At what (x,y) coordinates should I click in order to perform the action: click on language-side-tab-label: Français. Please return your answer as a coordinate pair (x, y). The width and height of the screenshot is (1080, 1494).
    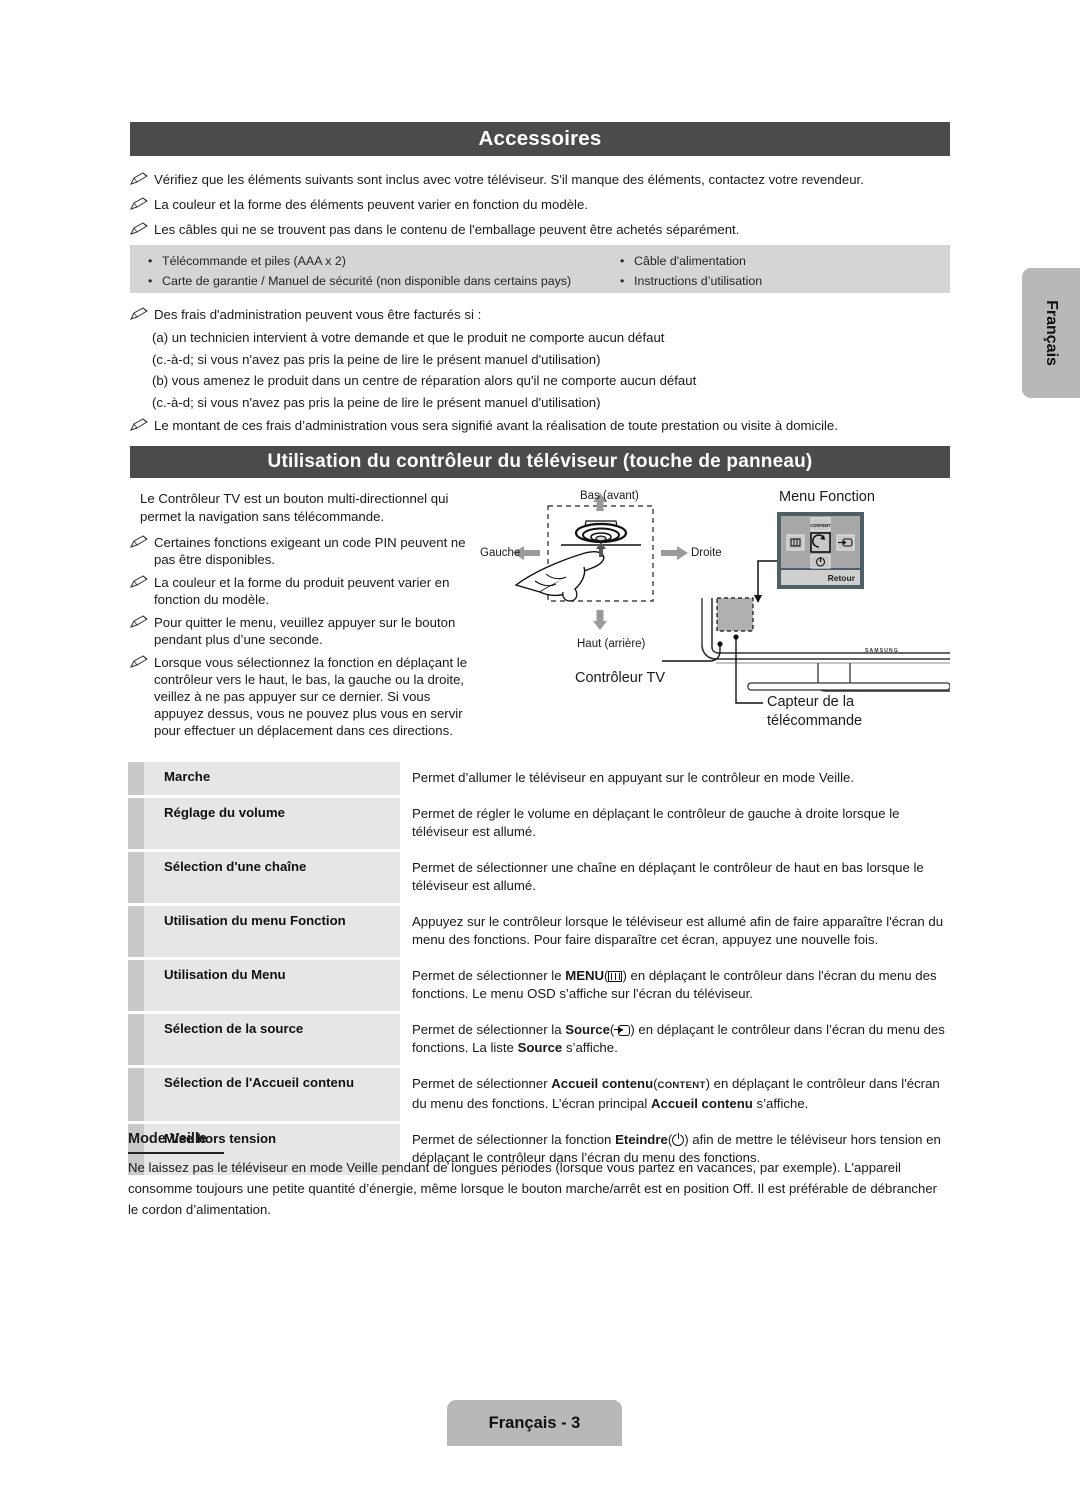
    Looking at the image, I should click on (1051, 333).